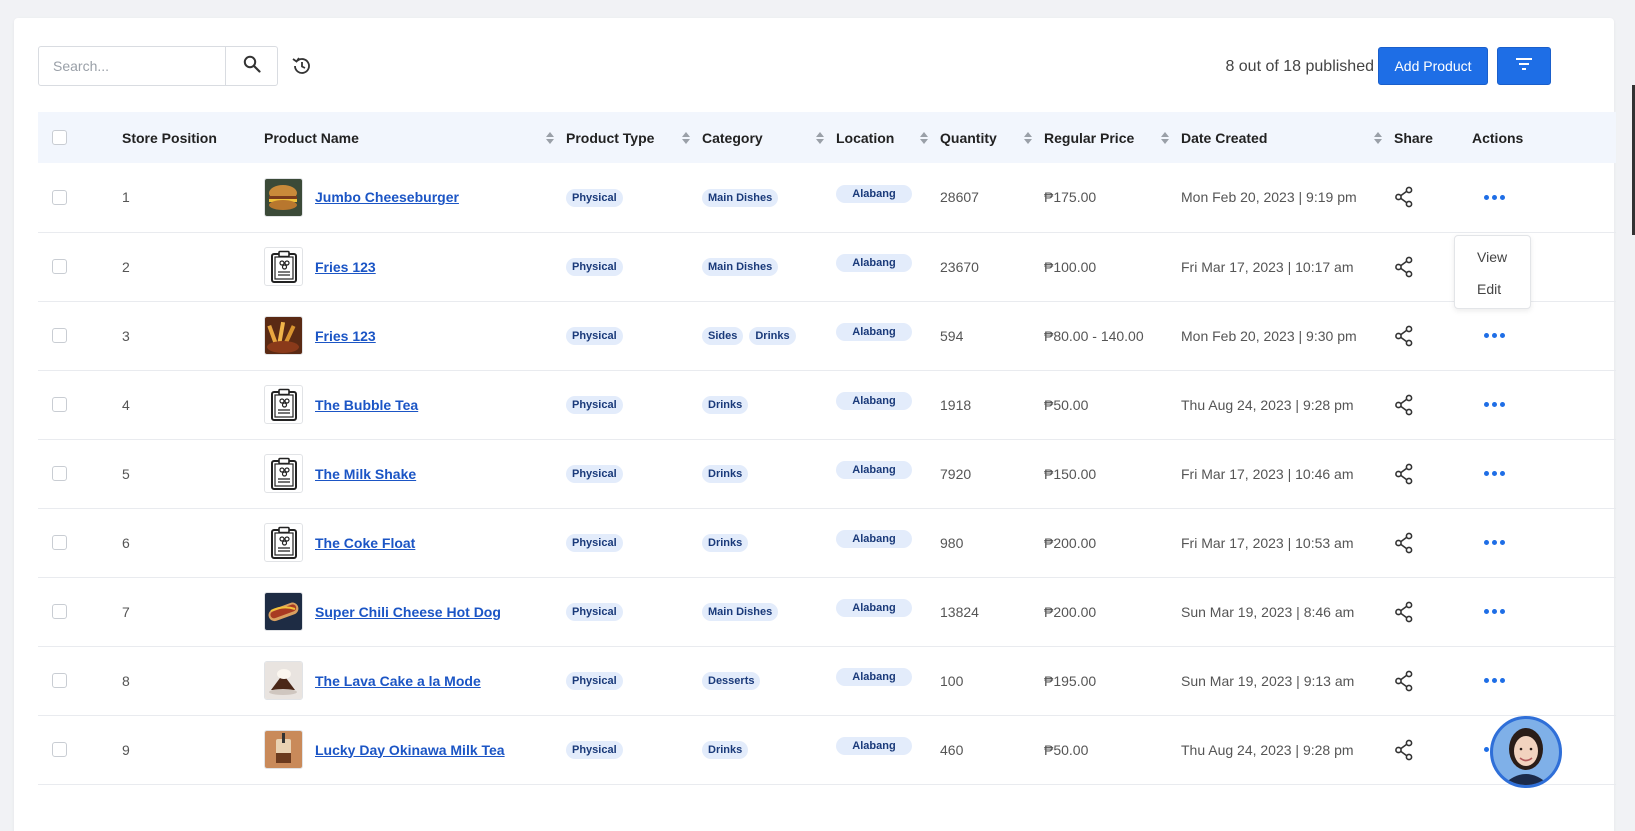 The height and width of the screenshot is (831, 1635). Describe the element at coordinates (731, 681) in the screenshot. I see `category-tag: Desserts` at that location.